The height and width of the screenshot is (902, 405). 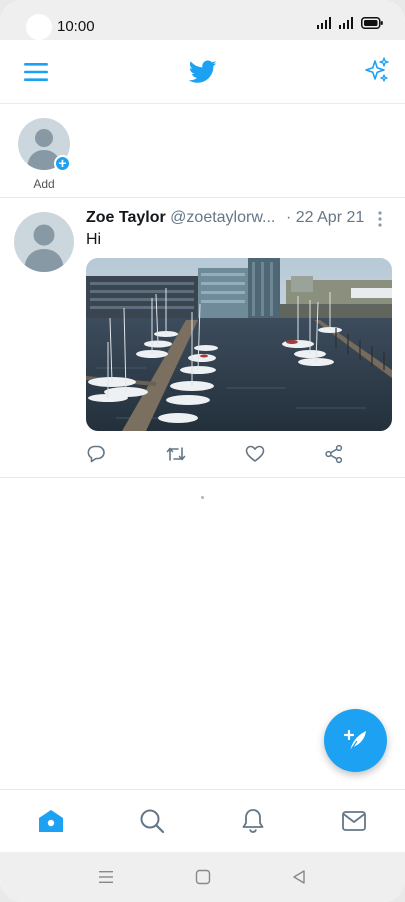 I want to click on retweet-icon, so click(x=176, y=454).